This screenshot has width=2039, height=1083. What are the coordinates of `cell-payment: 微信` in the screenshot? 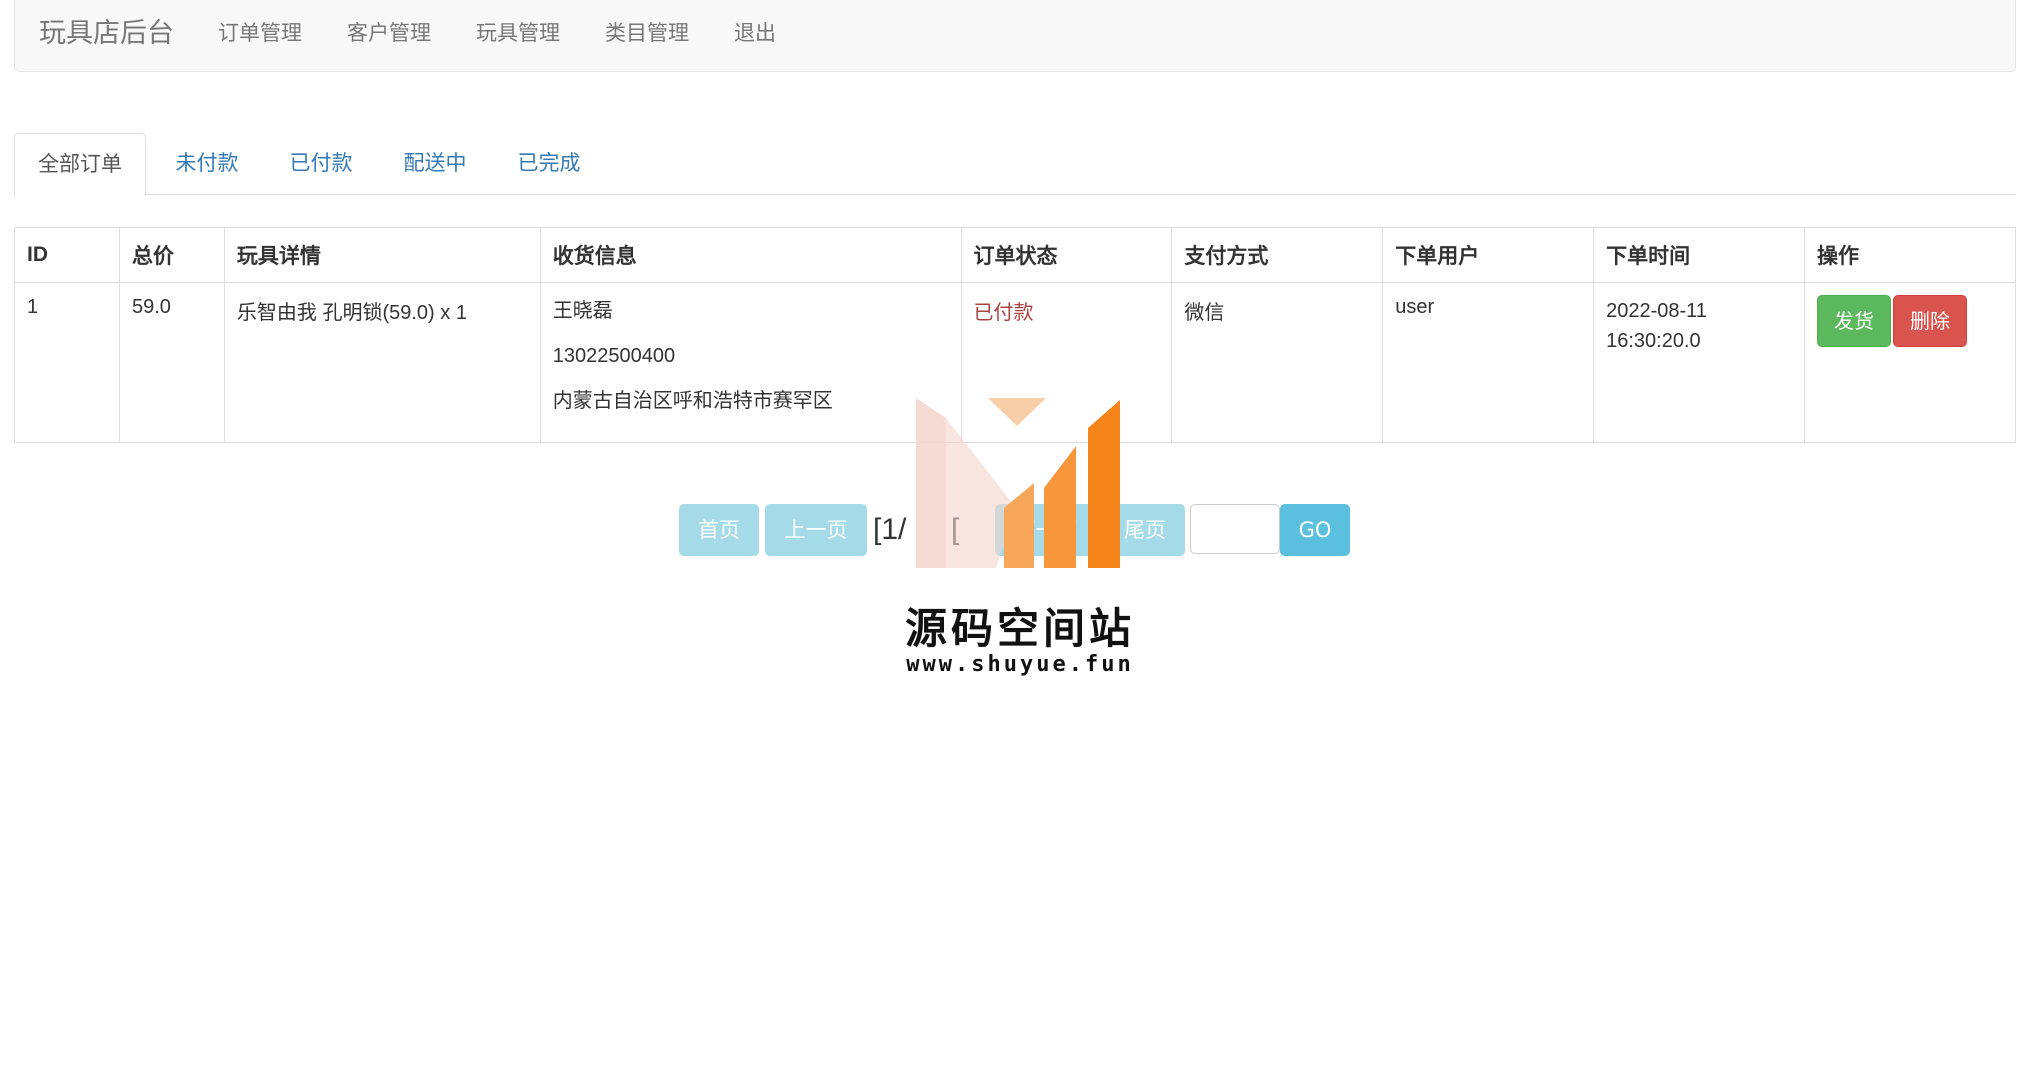 It's located at (1277, 362).